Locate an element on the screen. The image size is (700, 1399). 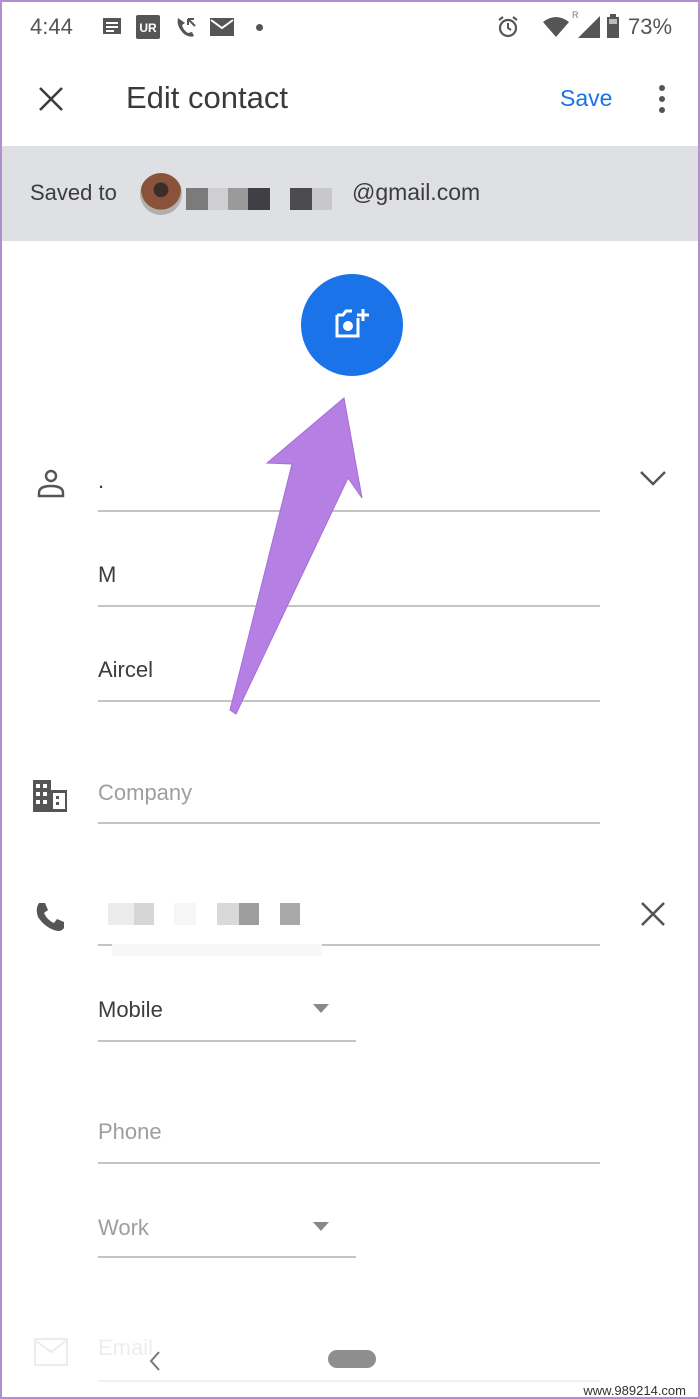
last-name-underline is located at coordinates (349, 701).